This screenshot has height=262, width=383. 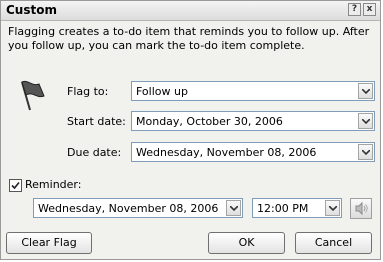 What do you see at coordinates (31, 10) in the screenshot?
I see `dialog-title: Custom` at bounding box center [31, 10].